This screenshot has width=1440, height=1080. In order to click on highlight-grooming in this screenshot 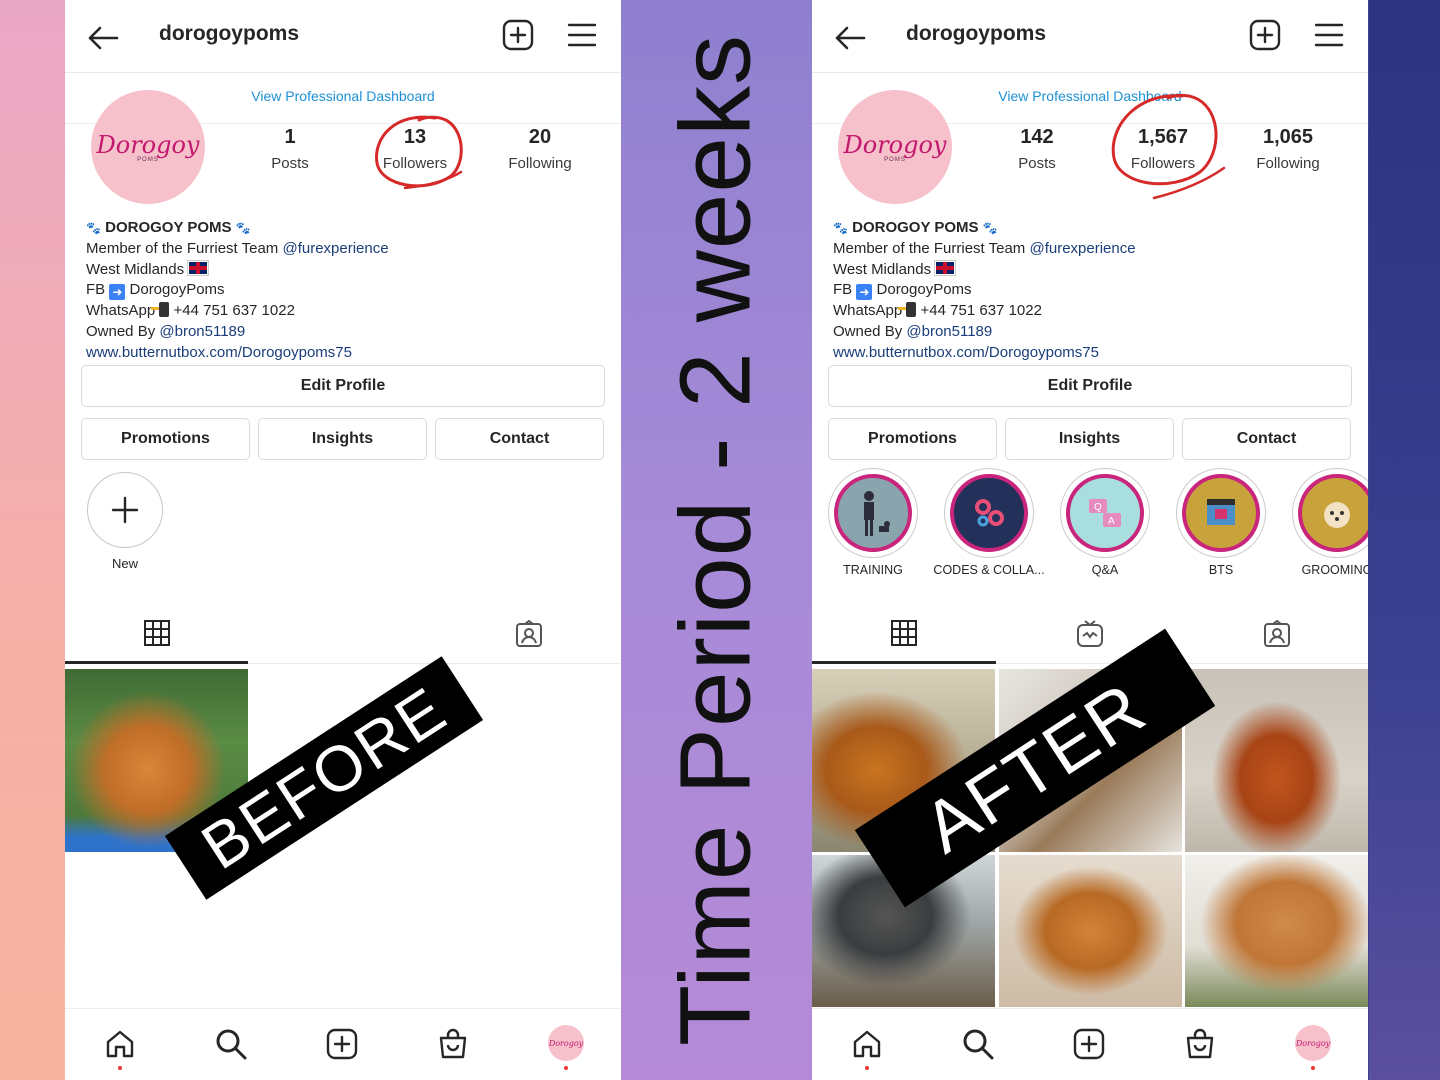, I will do `click(1330, 513)`.